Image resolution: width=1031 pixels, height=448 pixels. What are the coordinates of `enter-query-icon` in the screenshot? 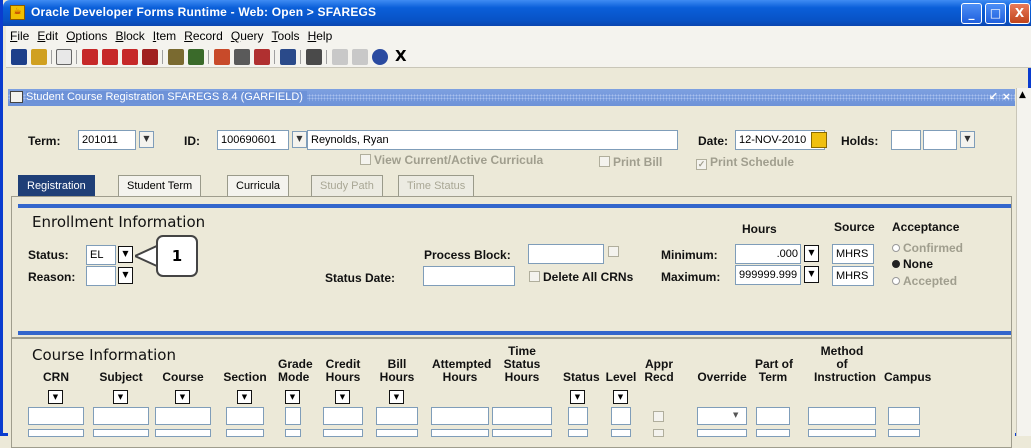 It's located at (176, 57).